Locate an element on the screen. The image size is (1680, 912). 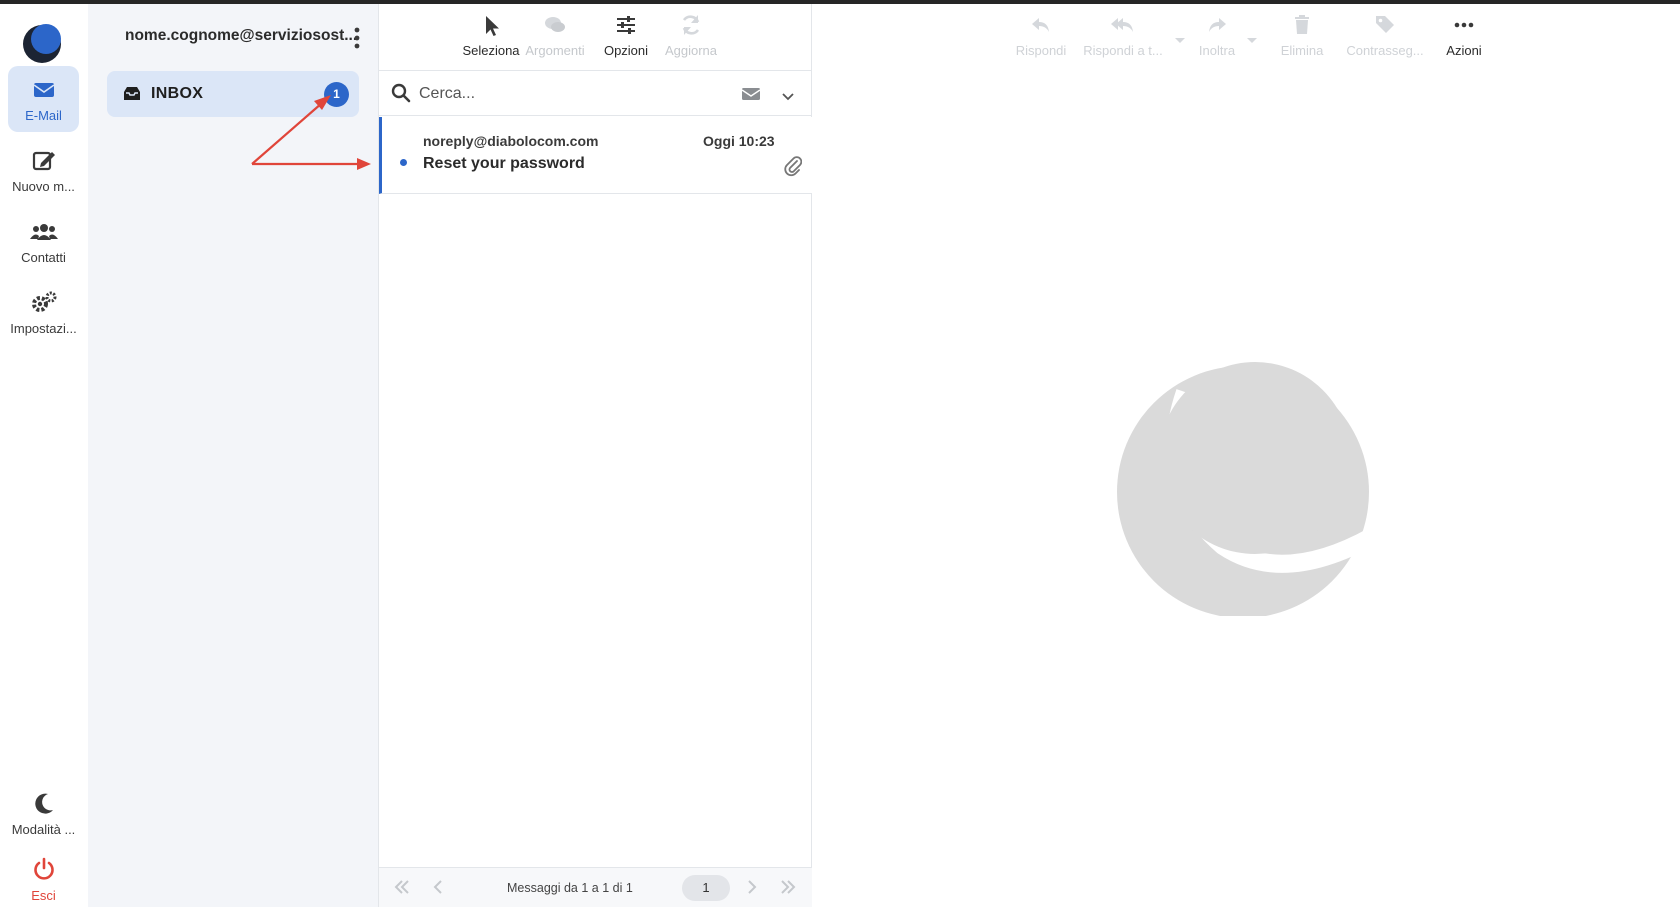
pagination-info: Messaggi da 1 a 1 di 1 is located at coordinates (570, 888).